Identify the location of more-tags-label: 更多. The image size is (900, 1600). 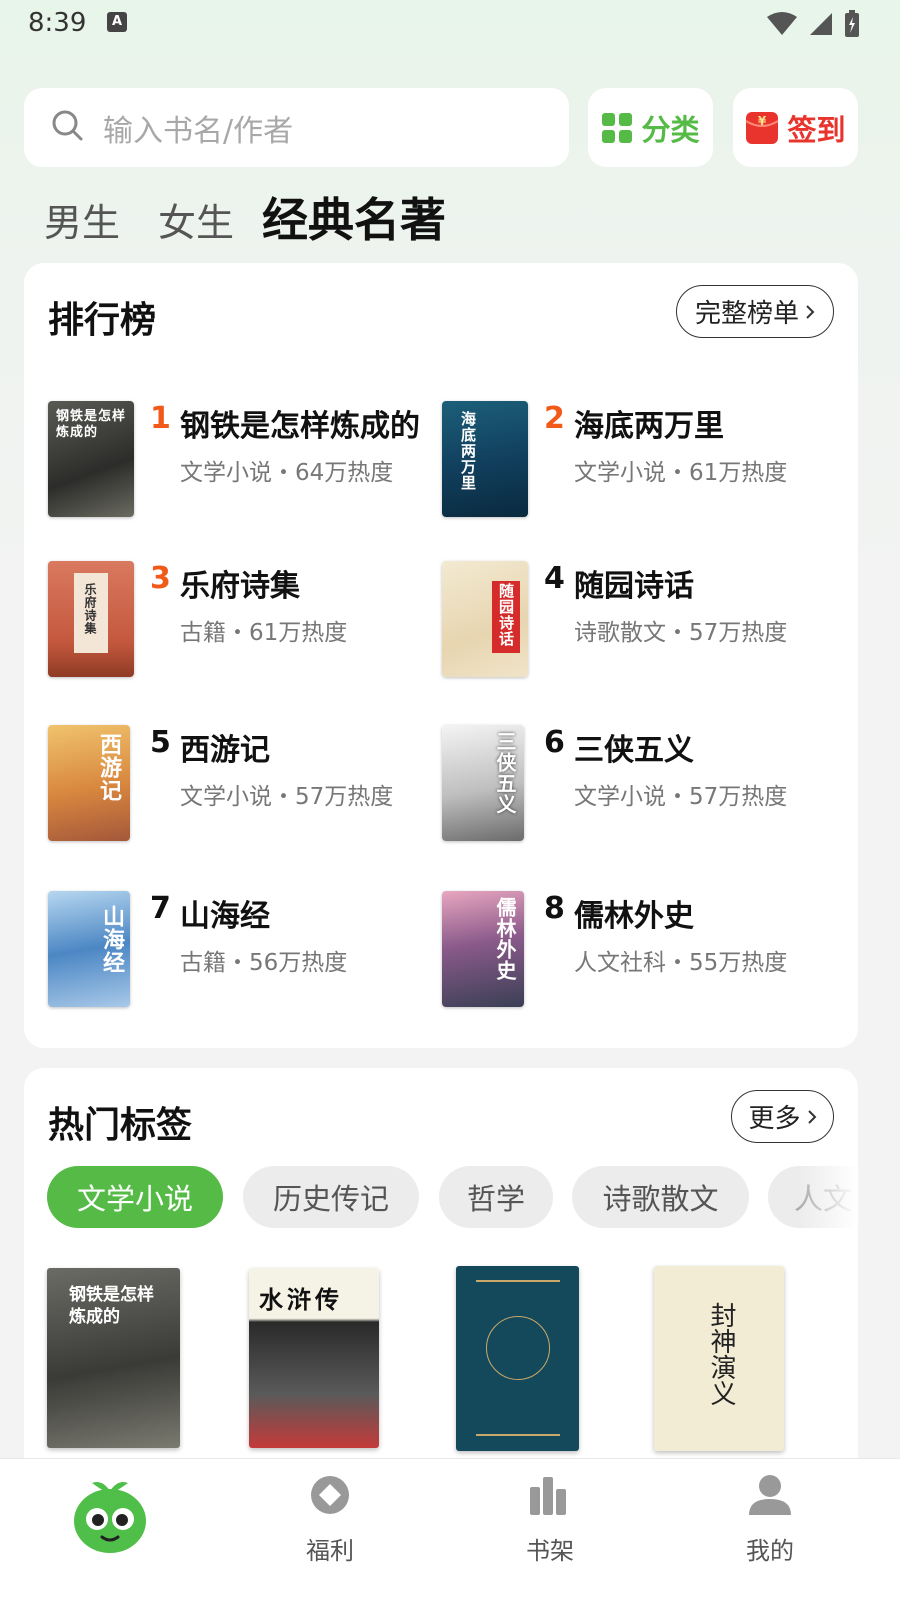
(774, 1119).